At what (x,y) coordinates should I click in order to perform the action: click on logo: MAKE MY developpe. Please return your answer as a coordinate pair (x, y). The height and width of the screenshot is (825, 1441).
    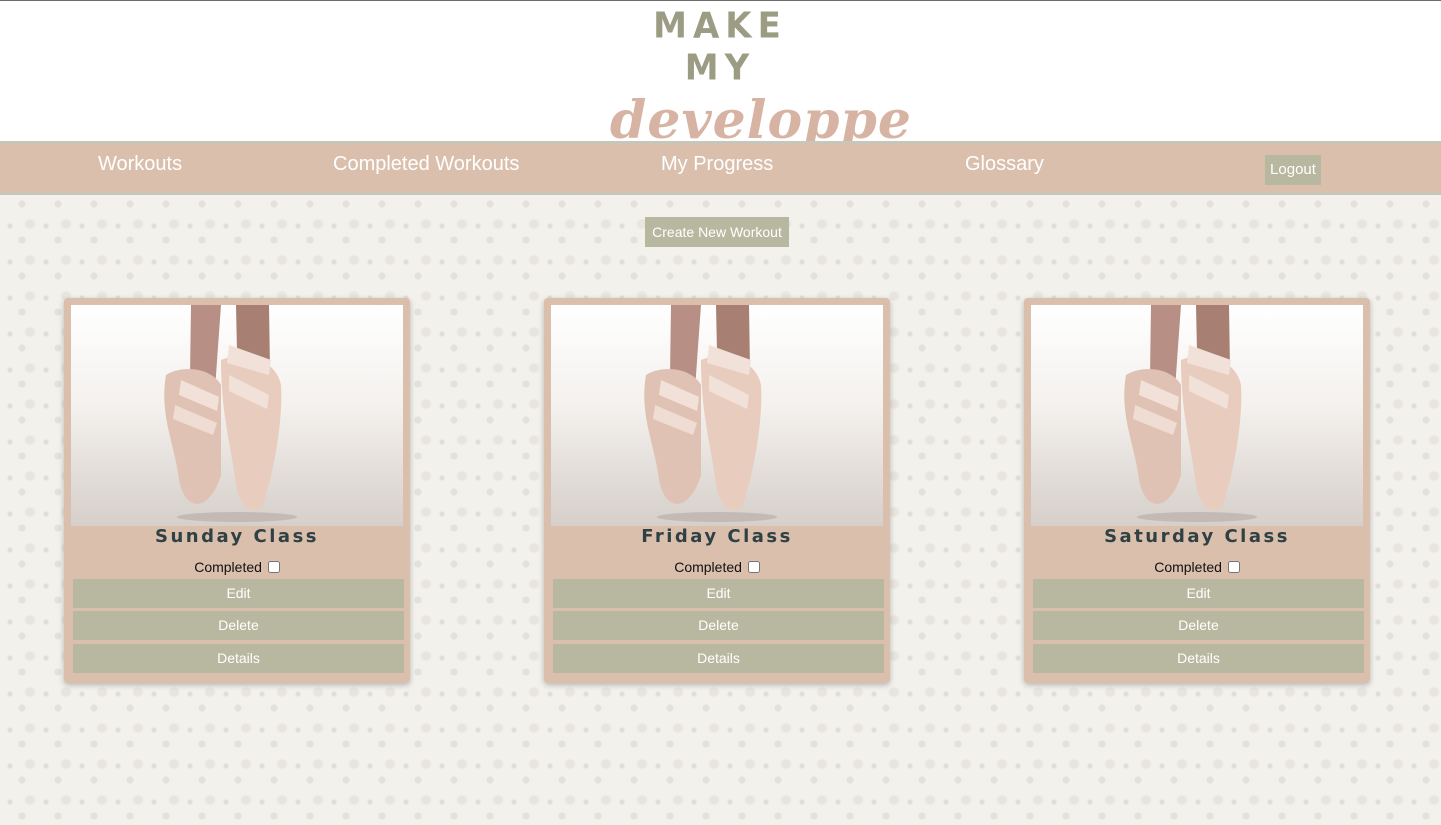
    Looking at the image, I should click on (760, 78).